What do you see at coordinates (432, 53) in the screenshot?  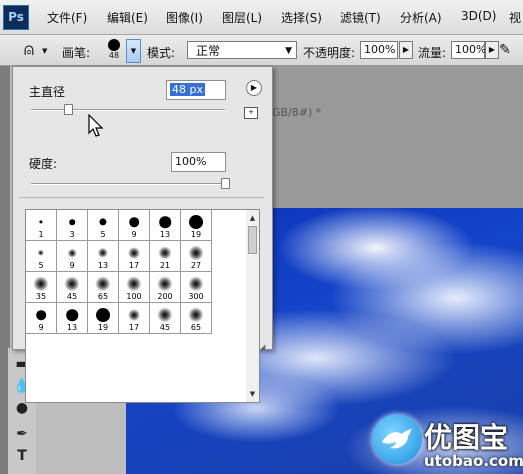 I see `flow-label: 流量:` at bounding box center [432, 53].